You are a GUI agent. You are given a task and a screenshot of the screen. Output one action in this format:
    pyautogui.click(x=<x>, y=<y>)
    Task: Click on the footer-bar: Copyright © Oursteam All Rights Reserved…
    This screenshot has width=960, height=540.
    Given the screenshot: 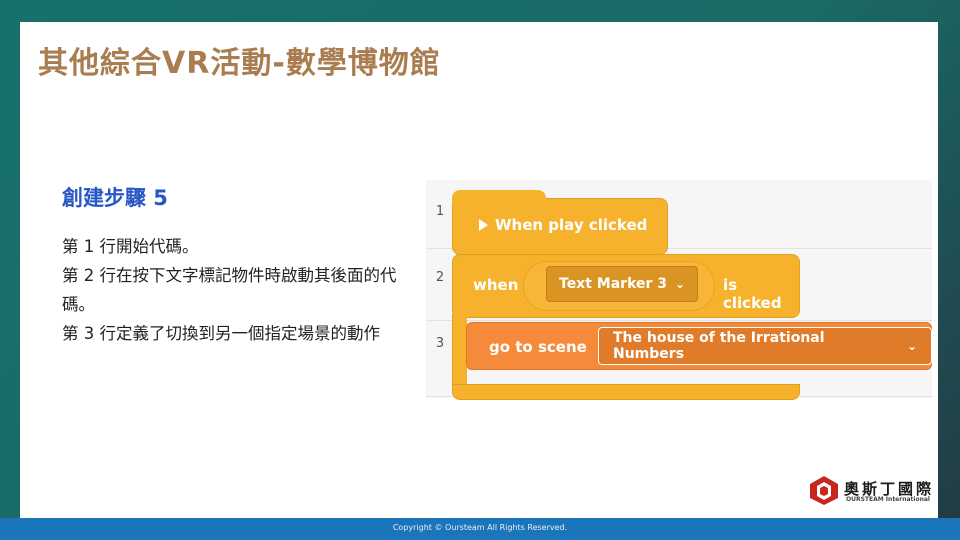 What is the action you would take?
    pyautogui.click(x=480, y=529)
    